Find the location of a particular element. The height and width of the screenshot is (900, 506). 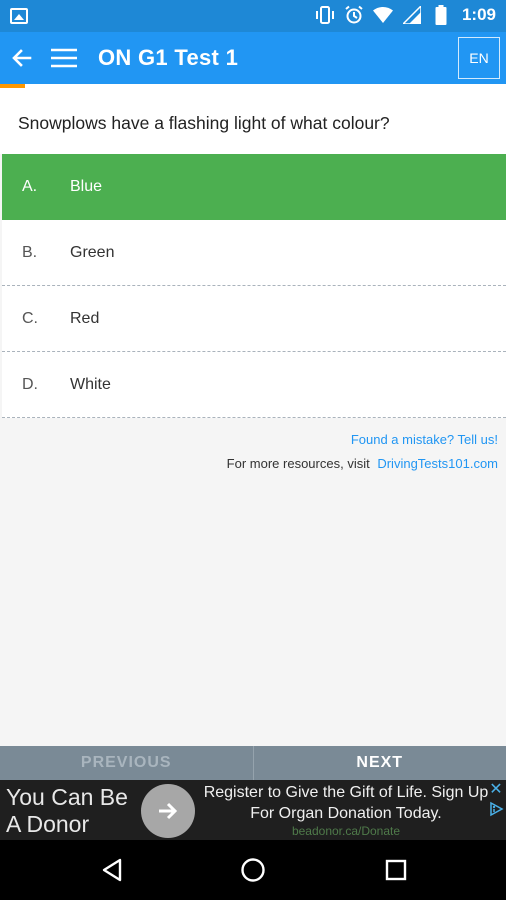

option-letter: A. is located at coordinates (30, 186).